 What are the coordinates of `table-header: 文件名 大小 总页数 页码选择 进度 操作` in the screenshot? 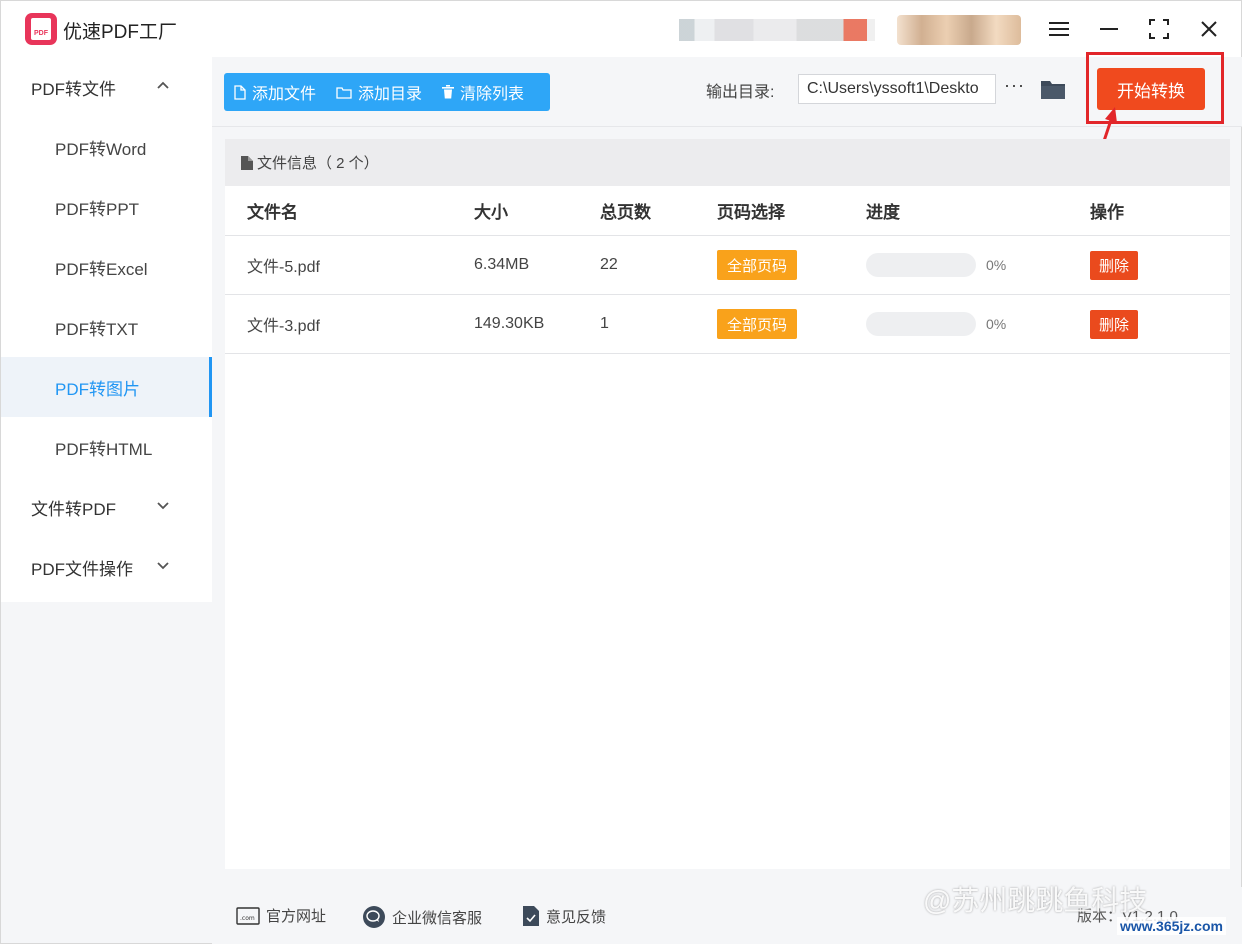 It's located at (727, 211).